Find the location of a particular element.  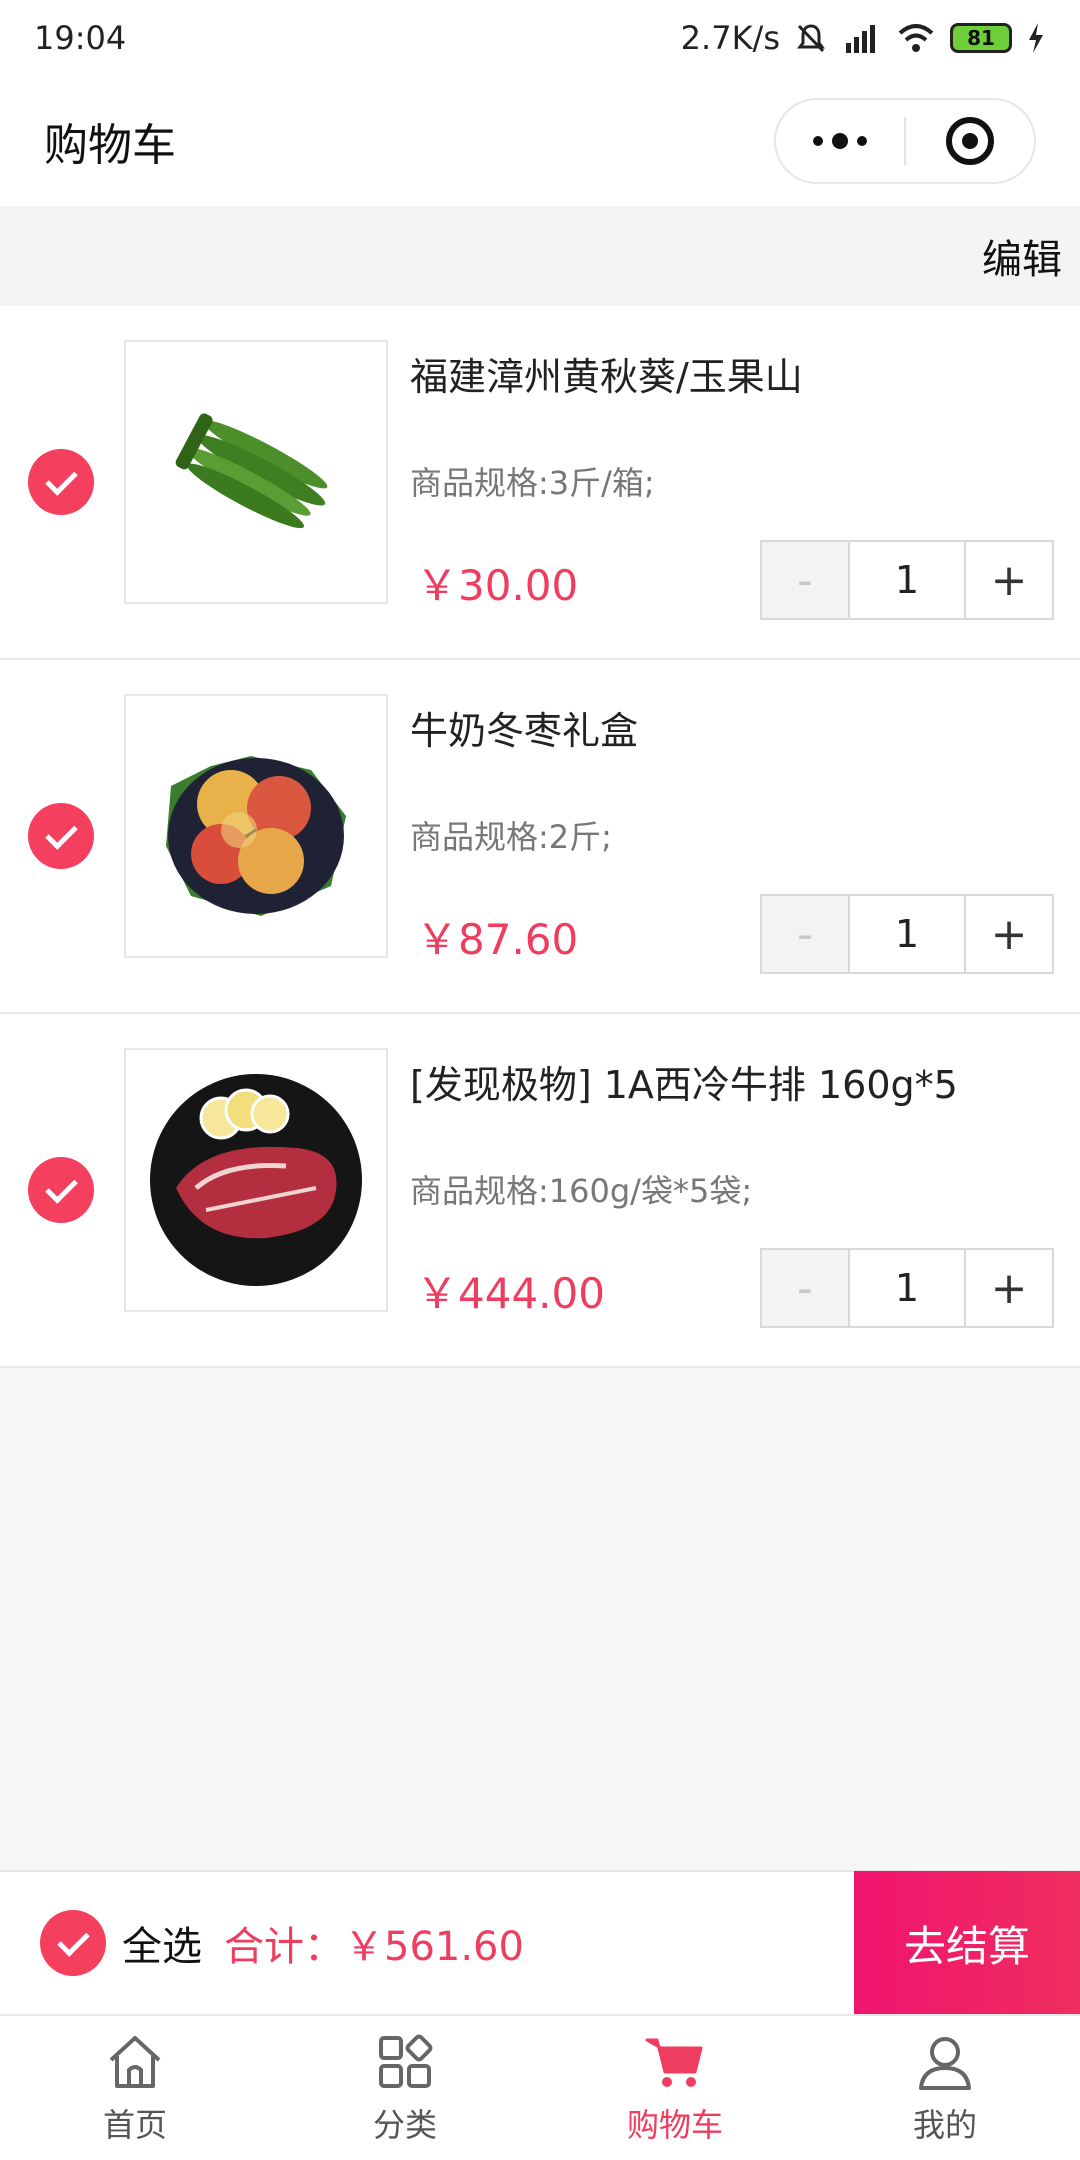

tab-category: 分类 is located at coordinates (405, 2088).